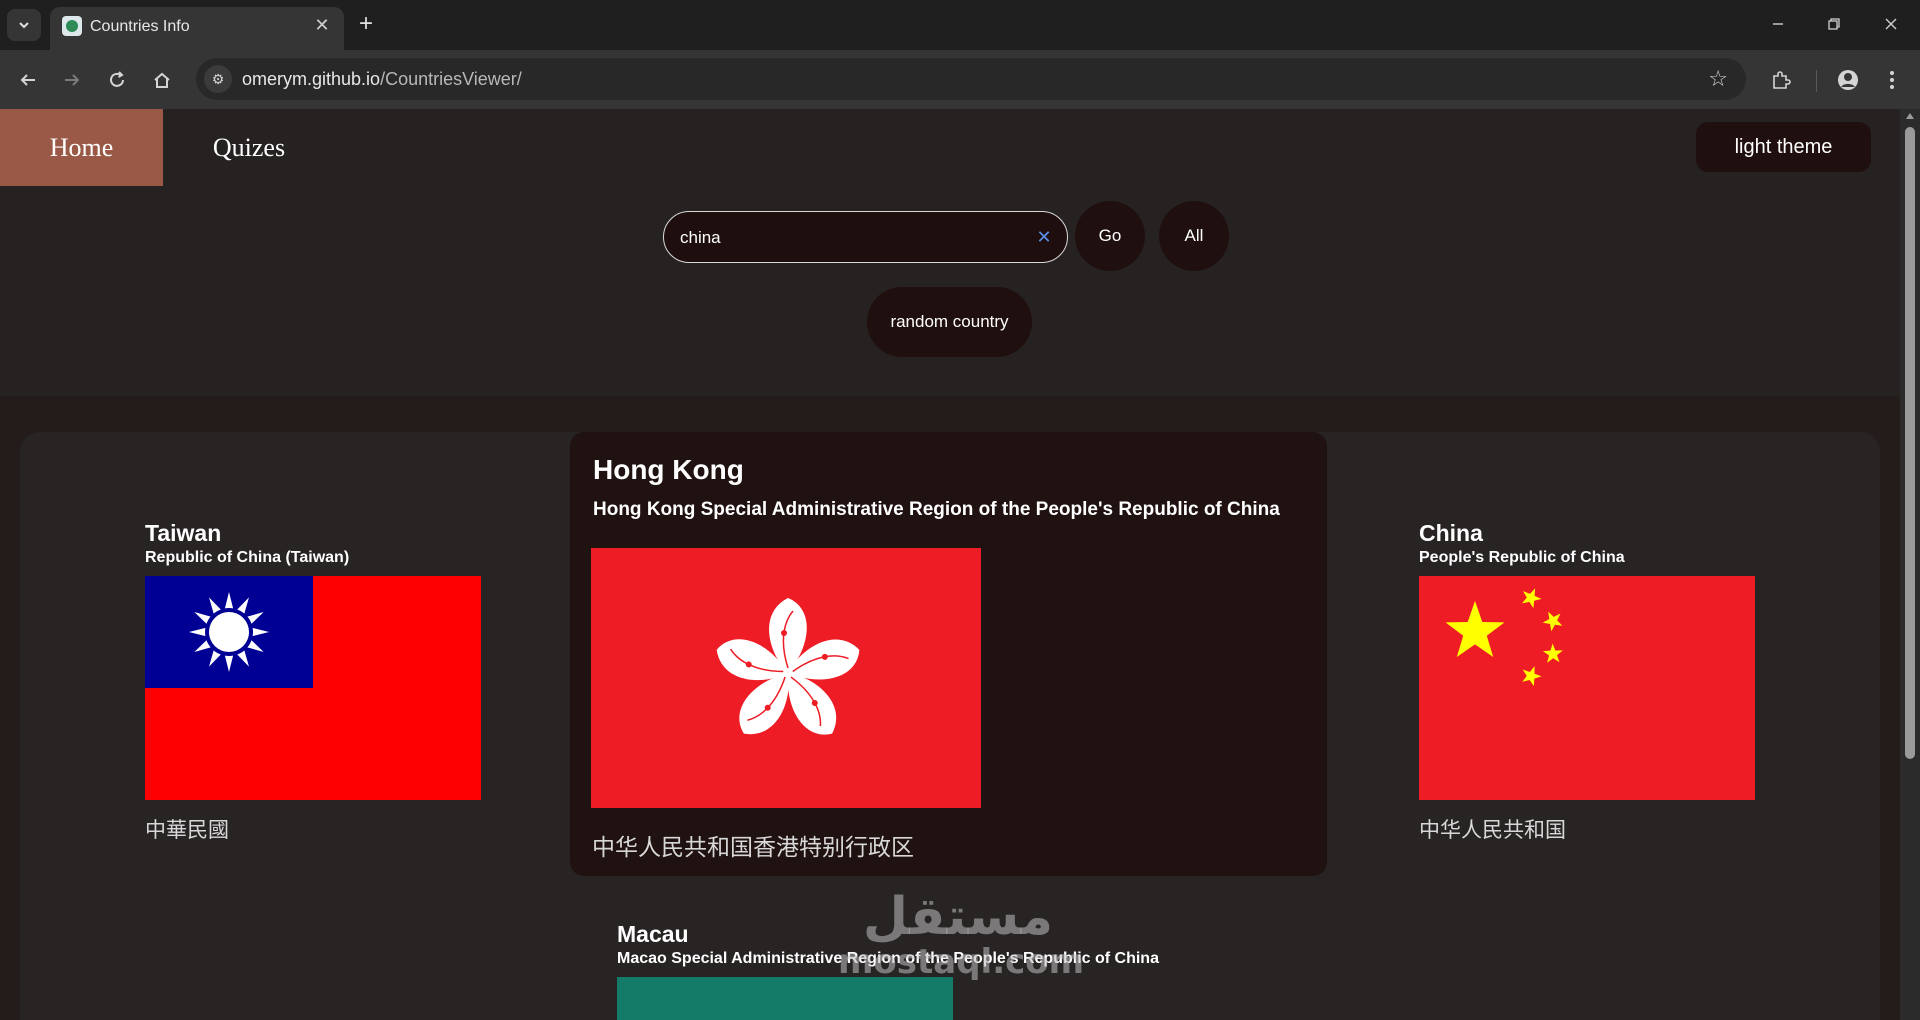 This screenshot has width=1920, height=1020. Describe the element at coordinates (1110, 236) in the screenshot. I see `go-button: Go` at that location.